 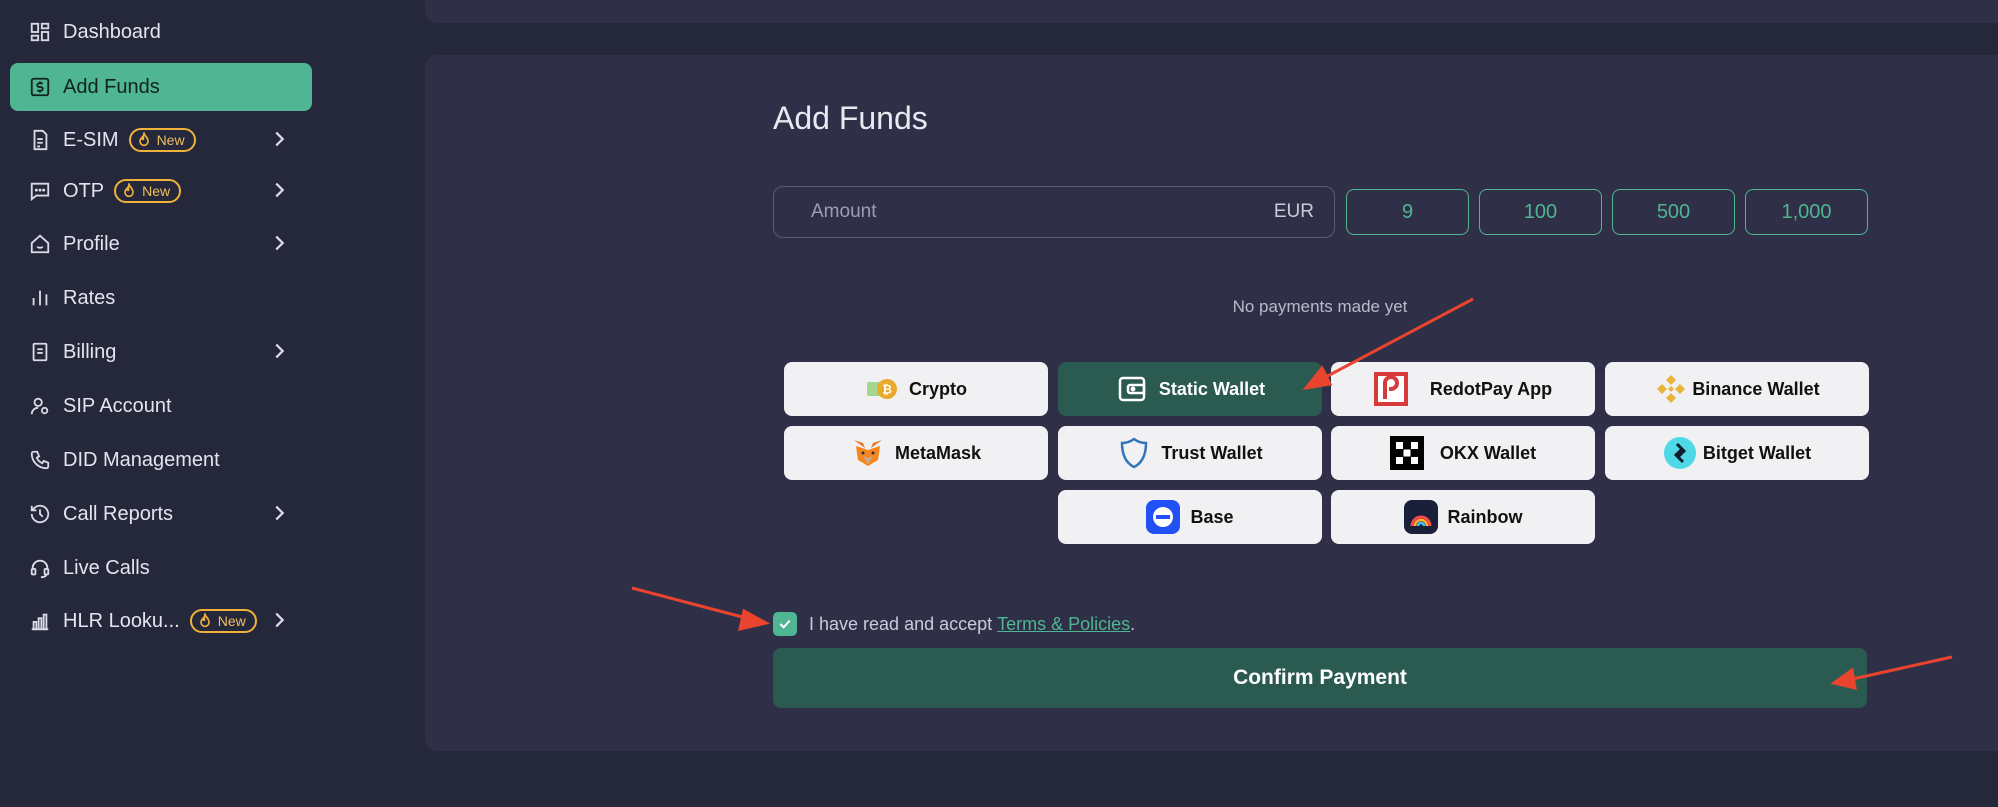 I want to click on bars-icon, so click(x=40, y=298).